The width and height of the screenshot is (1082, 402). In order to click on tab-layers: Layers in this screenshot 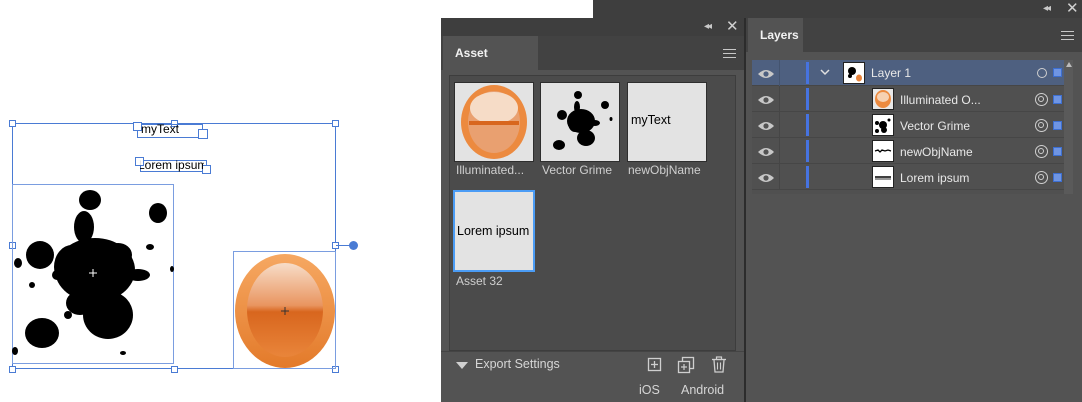, I will do `click(775, 35)`.